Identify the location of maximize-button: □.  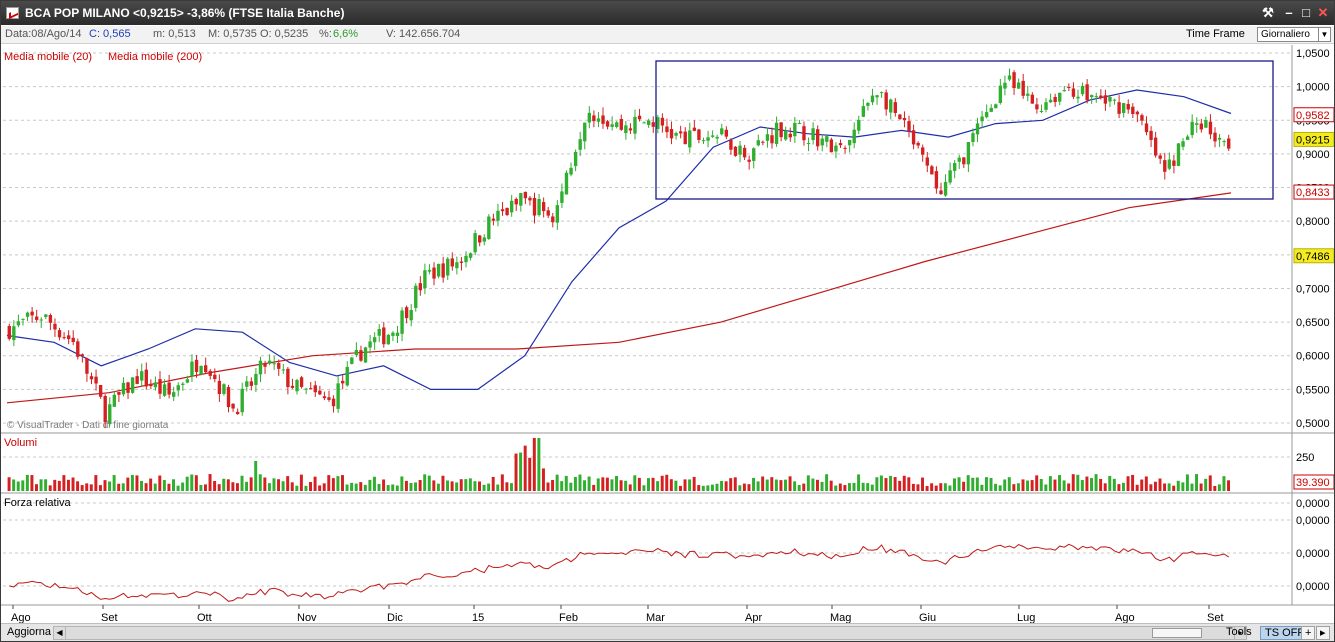
(1306, 13).